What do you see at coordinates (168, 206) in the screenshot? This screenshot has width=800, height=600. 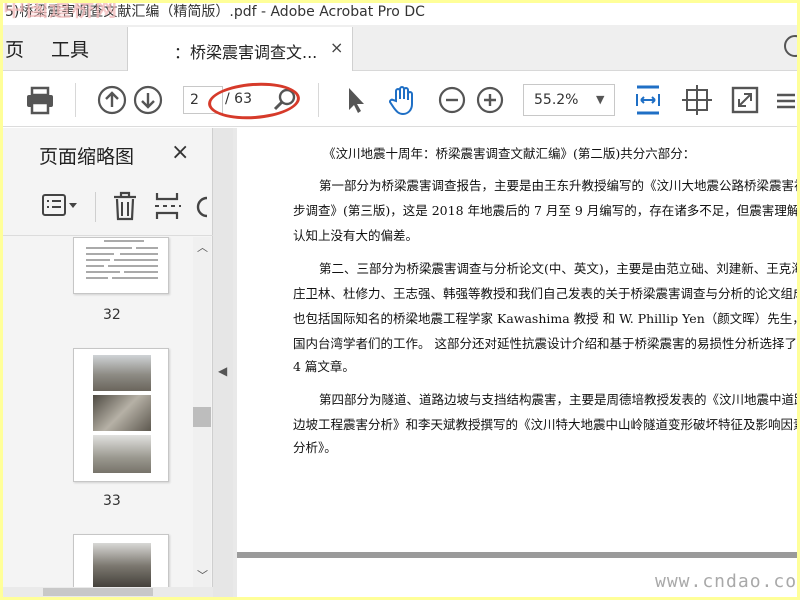 I see `insert-page-icon` at bounding box center [168, 206].